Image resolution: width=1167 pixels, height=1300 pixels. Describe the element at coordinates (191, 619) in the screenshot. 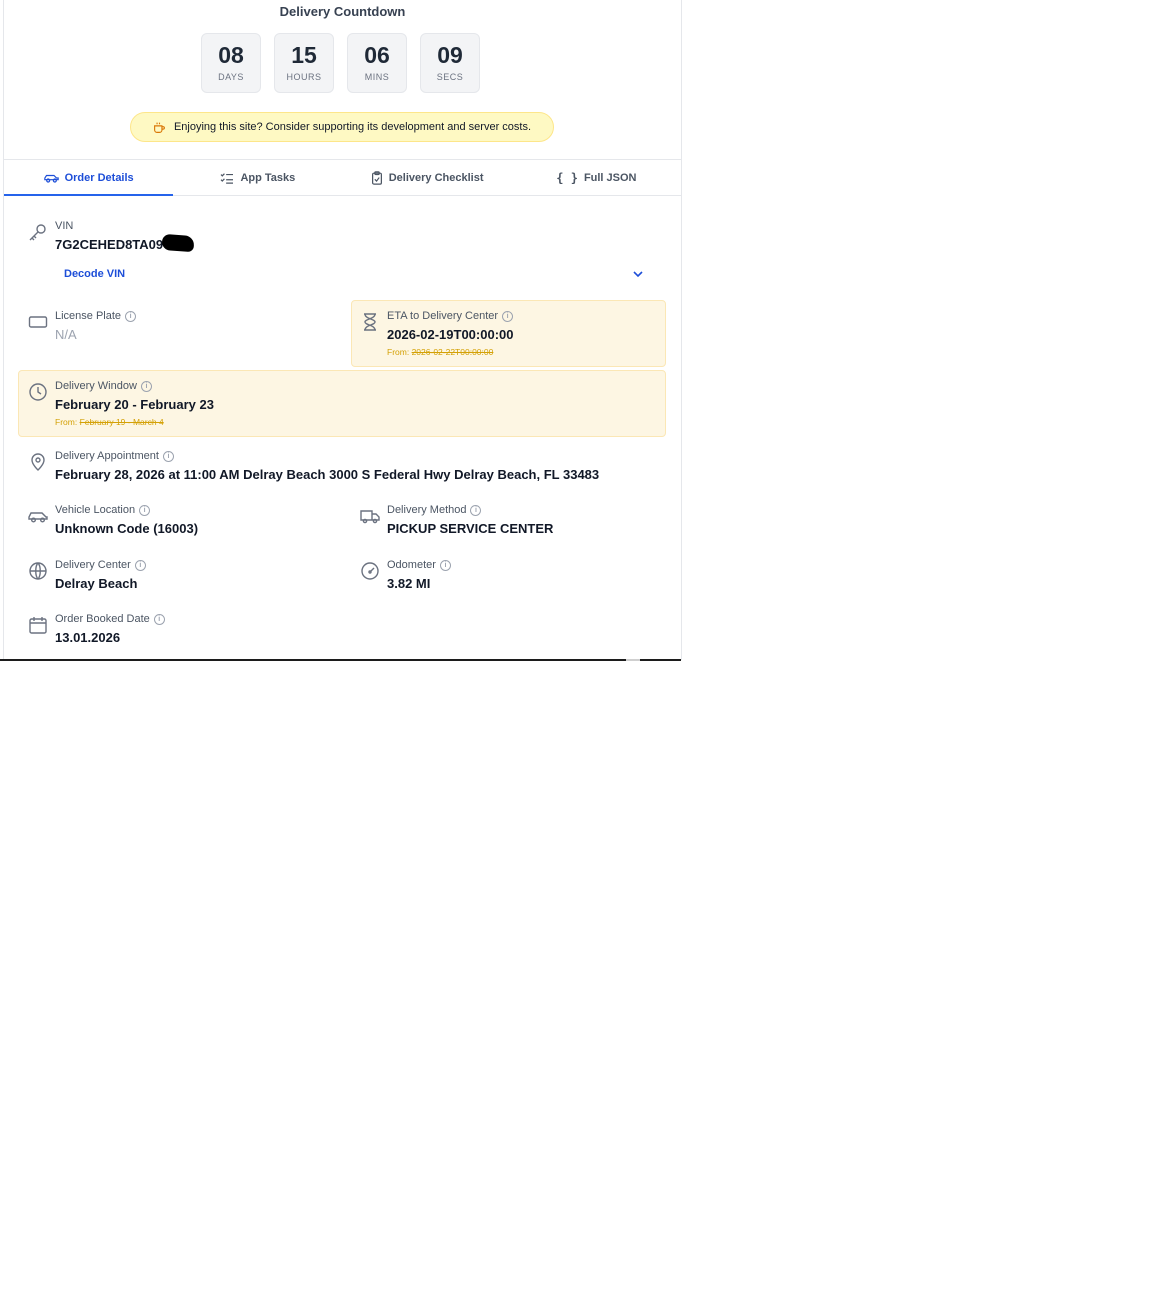

I see `order-booked-label: Order Booked Date i` at that location.